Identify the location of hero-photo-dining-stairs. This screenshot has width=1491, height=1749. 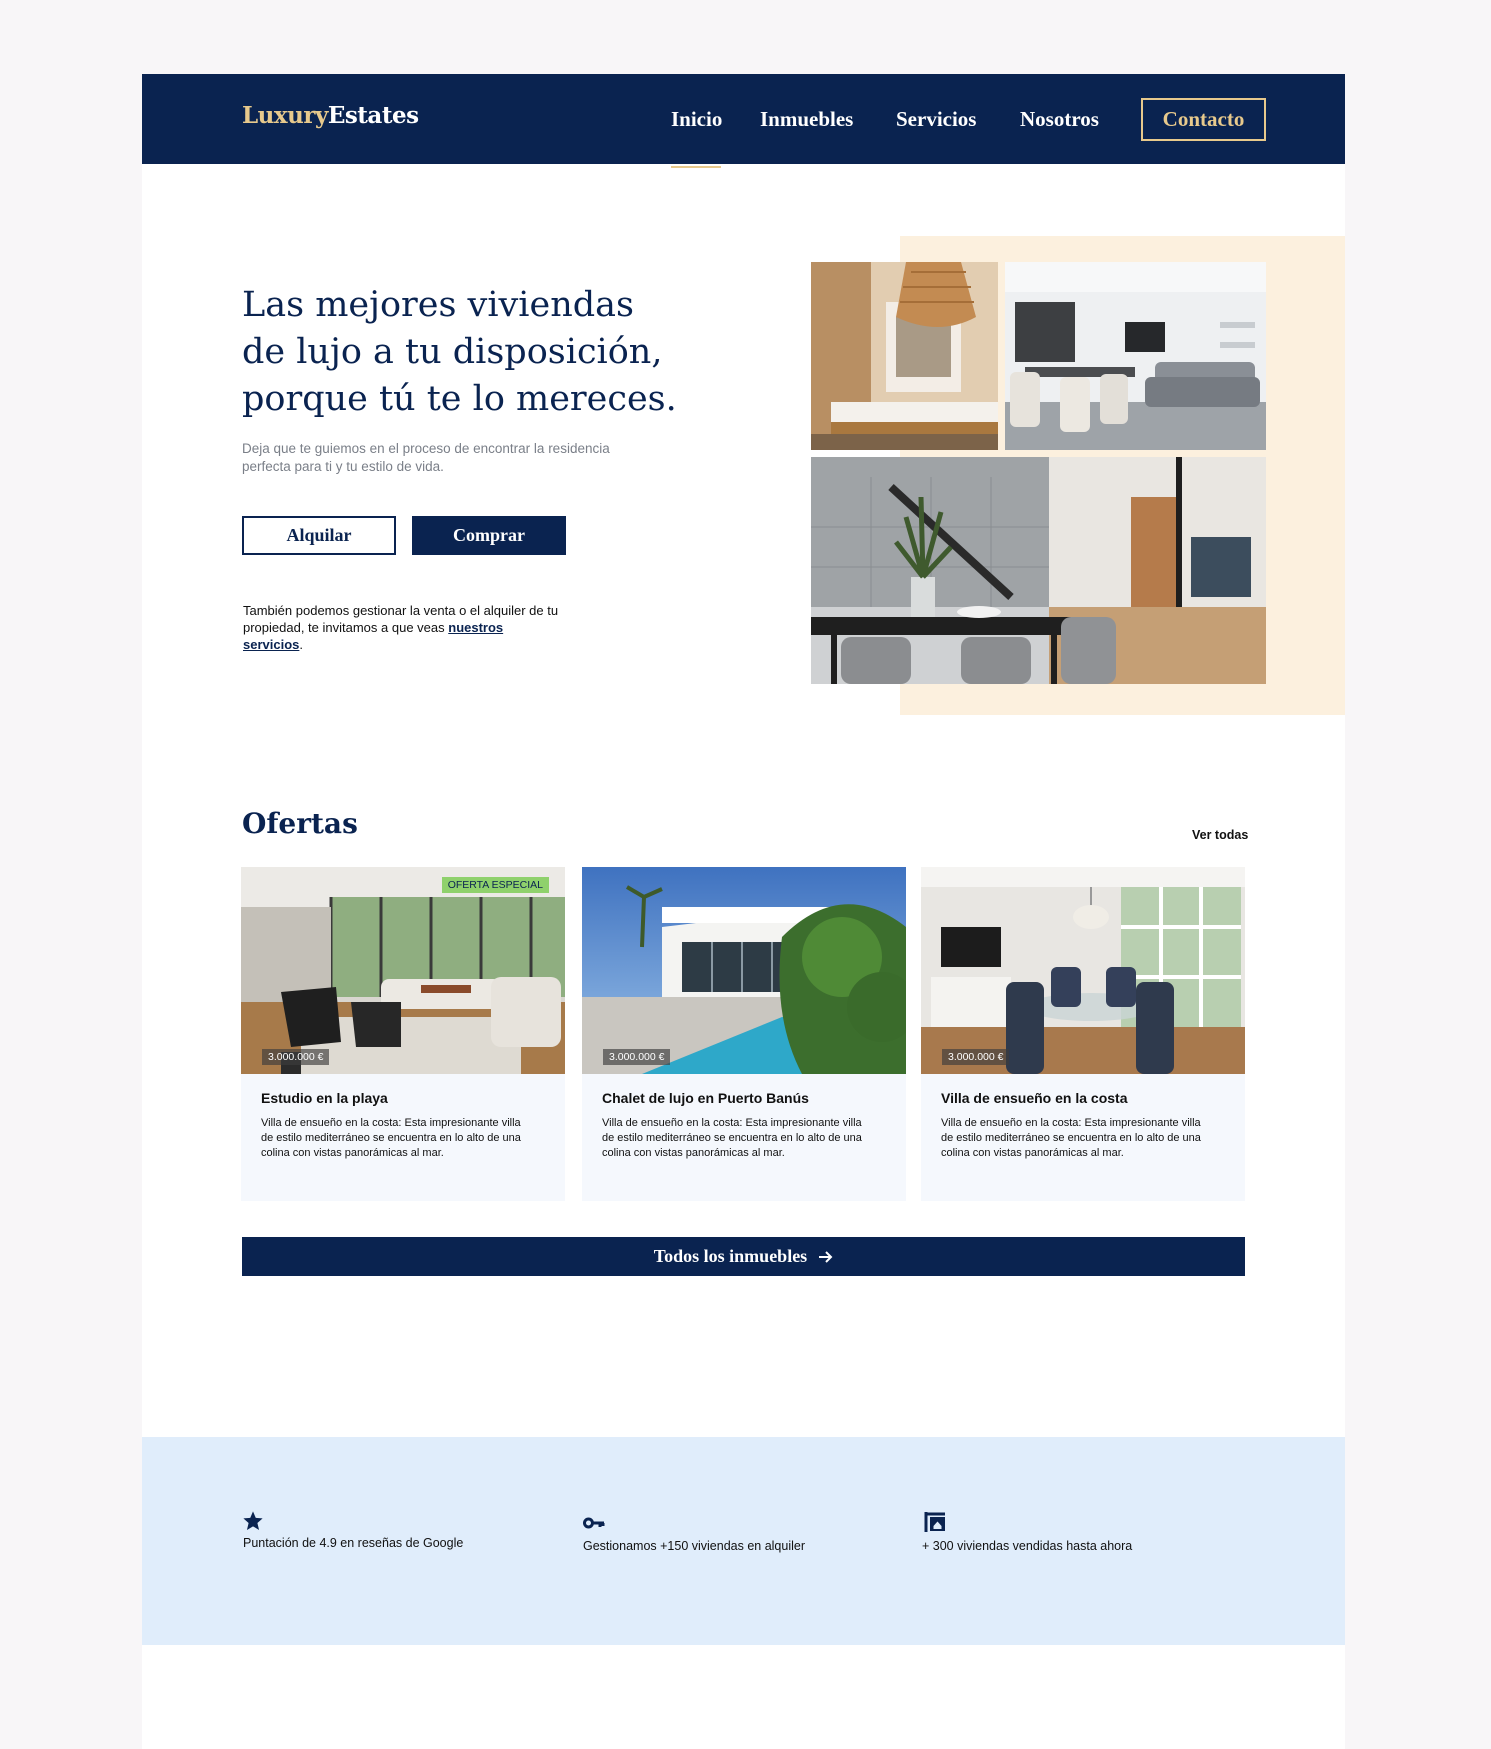
(1038, 570).